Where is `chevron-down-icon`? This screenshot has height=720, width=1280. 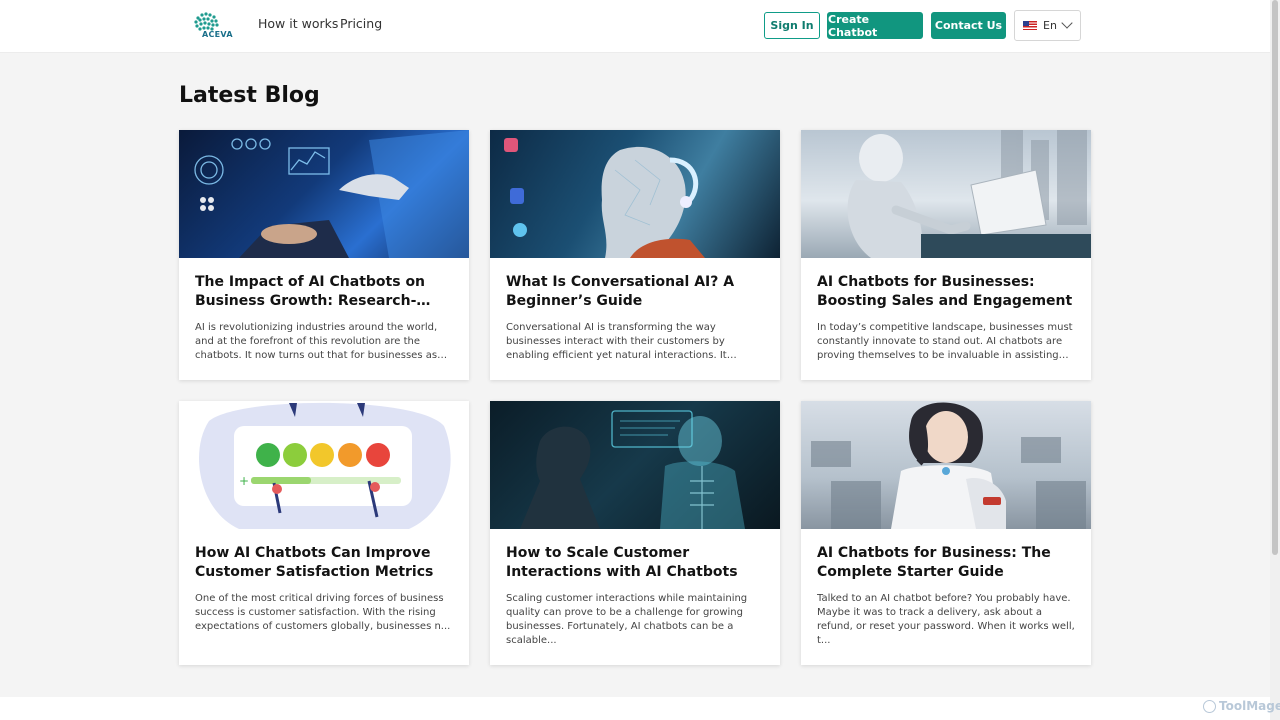 chevron-down-icon is located at coordinates (1067, 23).